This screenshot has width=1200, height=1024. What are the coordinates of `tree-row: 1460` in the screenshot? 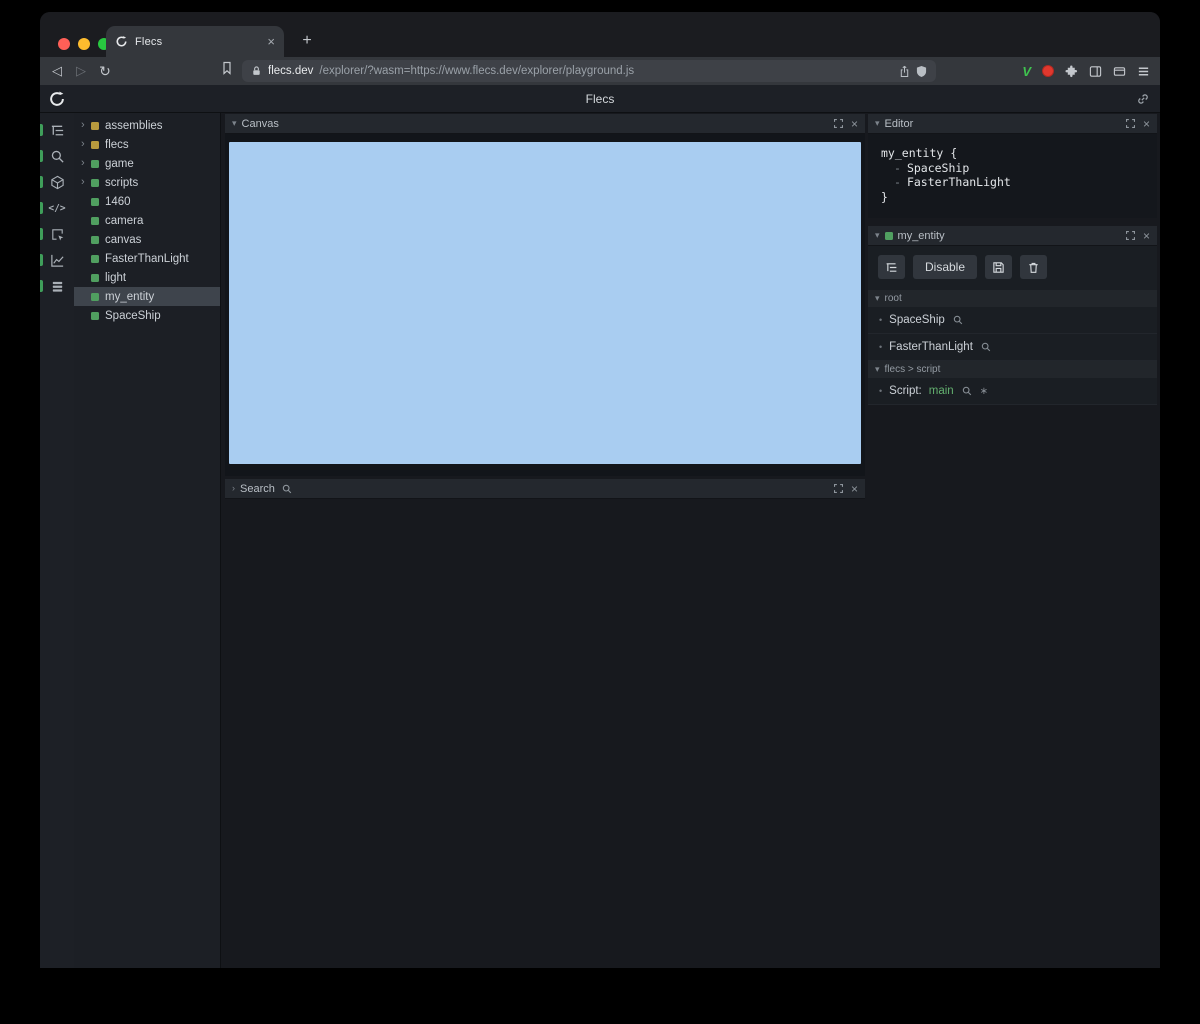 It's located at (147, 201).